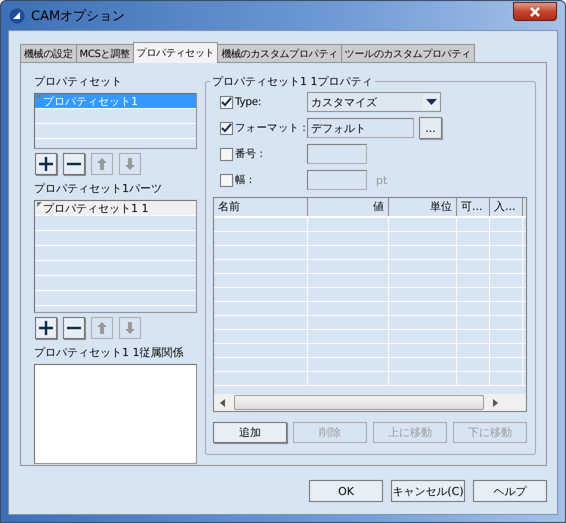 This screenshot has height=523, width=566. Describe the element at coordinates (17, 16) in the screenshot. I see `app-icon` at that location.